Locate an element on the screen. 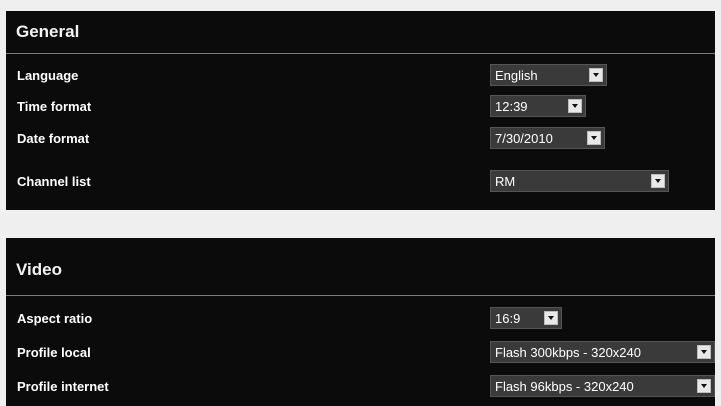 This screenshot has height=406, width=721. aspect-ratio-row: Aspect ratio 16:9 is located at coordinates (360, 319).